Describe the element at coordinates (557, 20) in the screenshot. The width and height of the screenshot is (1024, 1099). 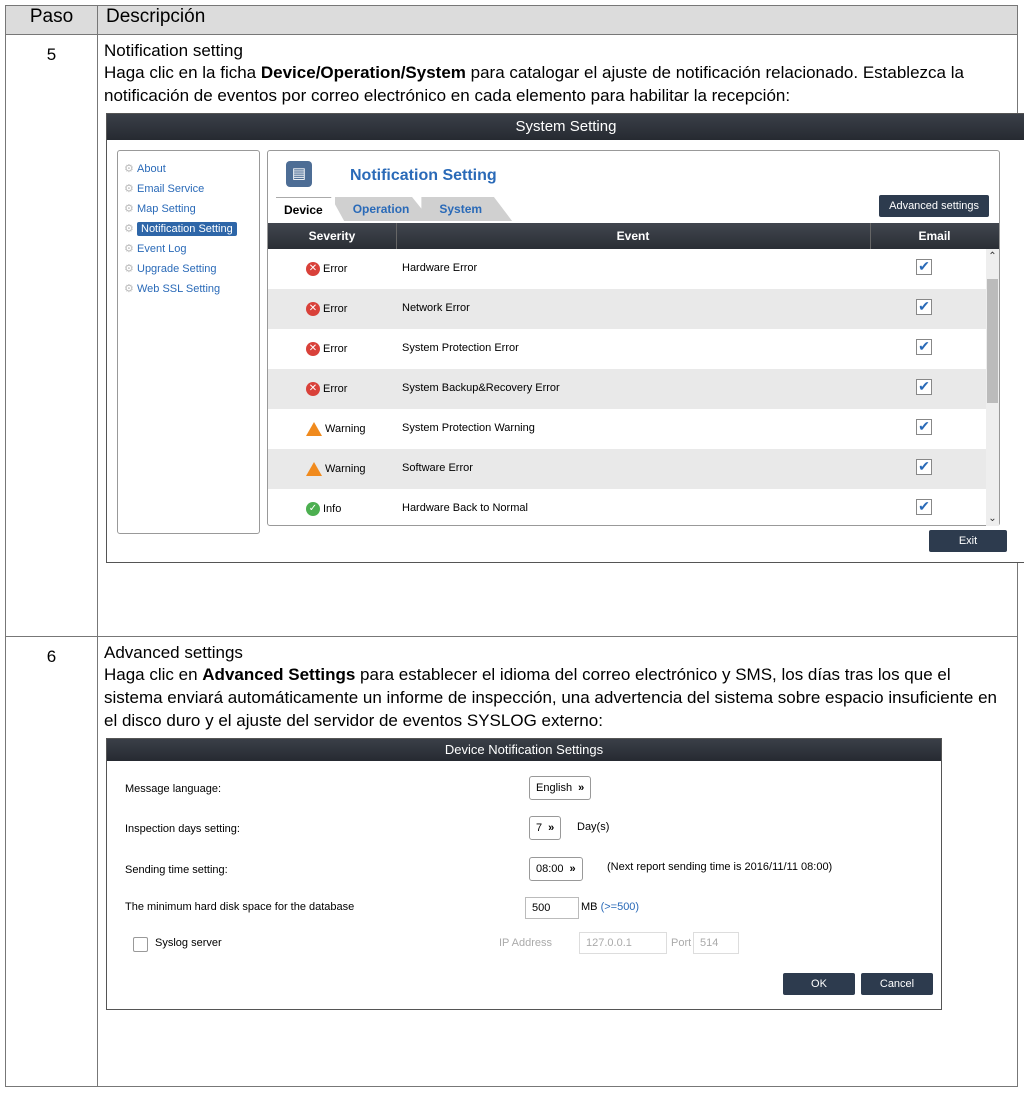
I see `header-descripcion: Descripción` at that location.